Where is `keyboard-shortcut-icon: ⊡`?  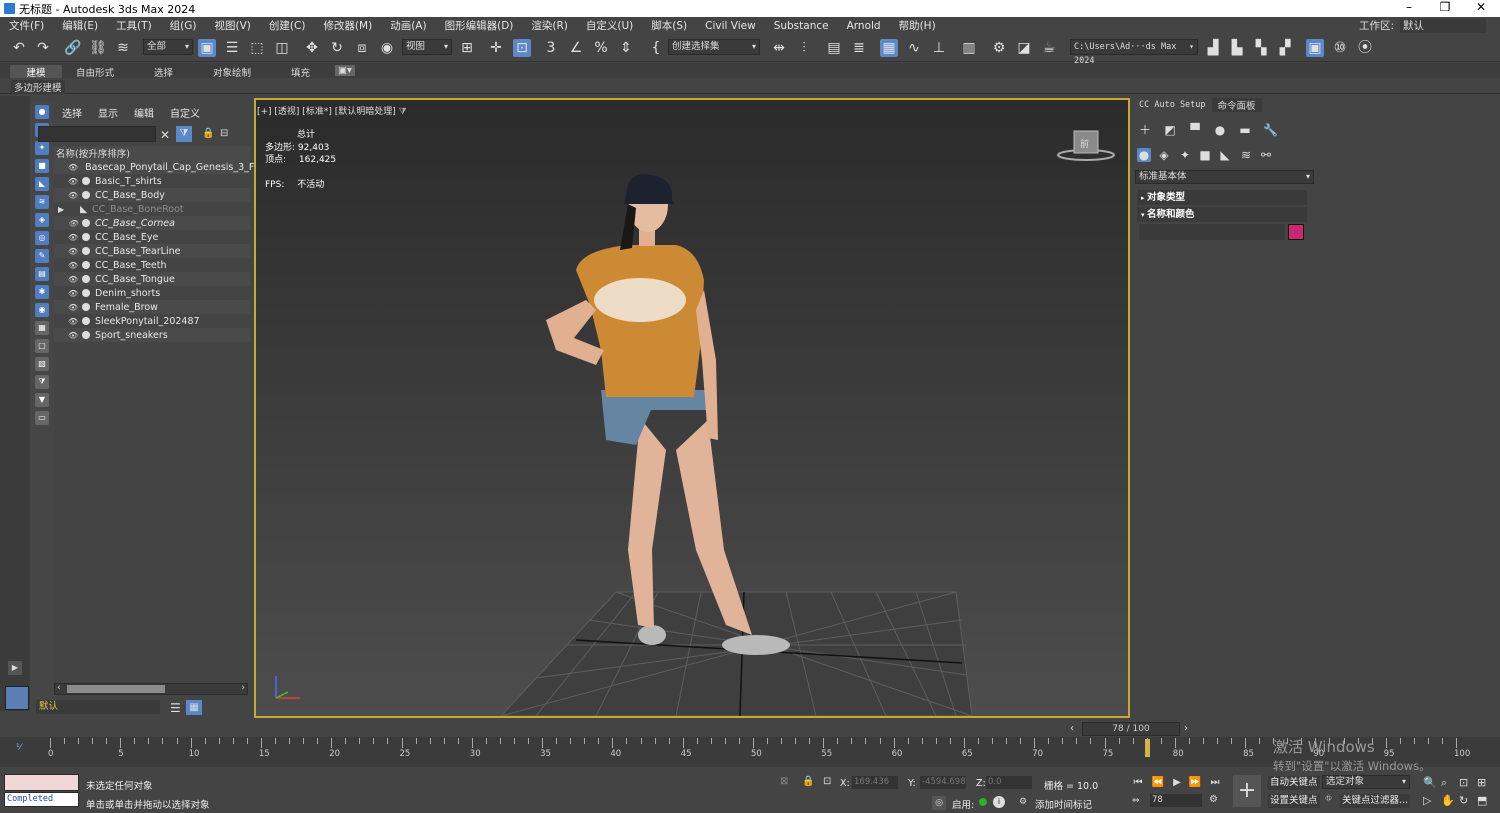
keyboard-shortcut-icon: ⊡ is located at coordinates (522, 48).